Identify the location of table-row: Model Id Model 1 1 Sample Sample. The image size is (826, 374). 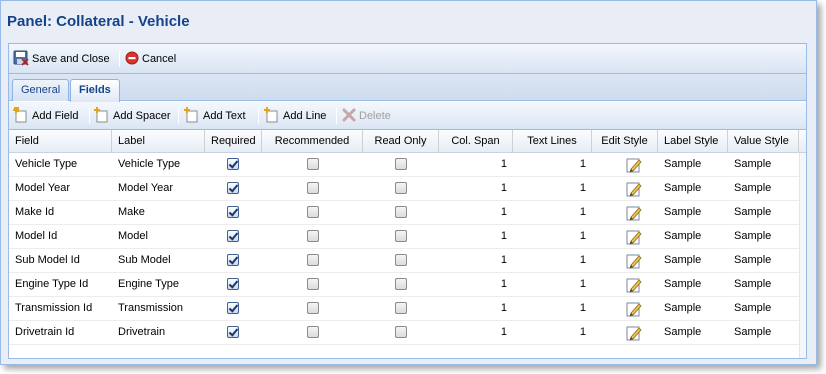
(404, 237).